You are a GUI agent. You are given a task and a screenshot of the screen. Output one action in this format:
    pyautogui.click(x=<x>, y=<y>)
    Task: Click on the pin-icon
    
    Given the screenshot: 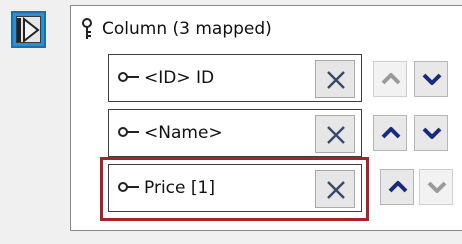 What is the action you would take?
    pyautogui.click(x=87, y=28)
    